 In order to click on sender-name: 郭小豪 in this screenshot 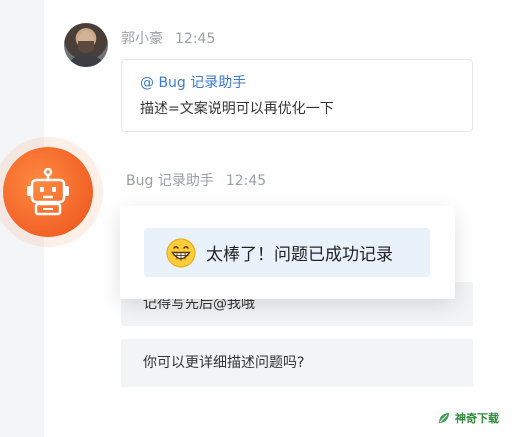, I will do `click(142, 39)`.